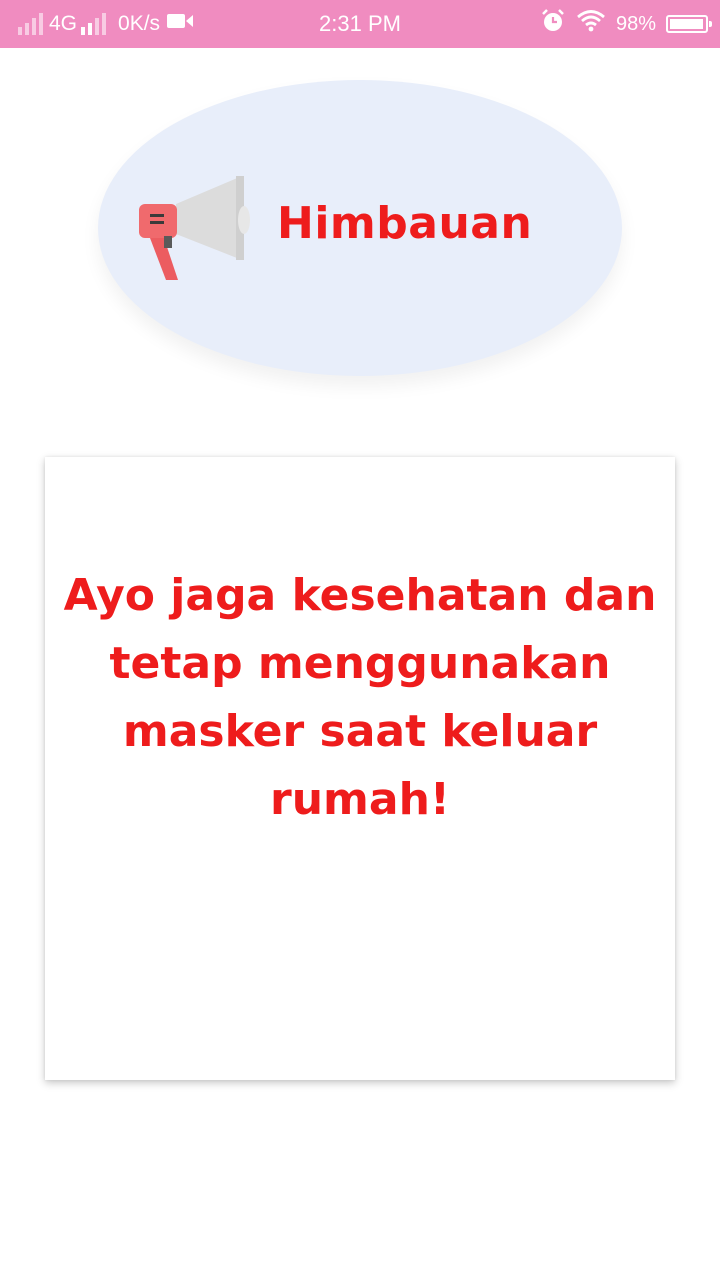 The height and width of the screenshot is (1280, 720). I want to click on page-title: Himbauan, so click(405, 223).